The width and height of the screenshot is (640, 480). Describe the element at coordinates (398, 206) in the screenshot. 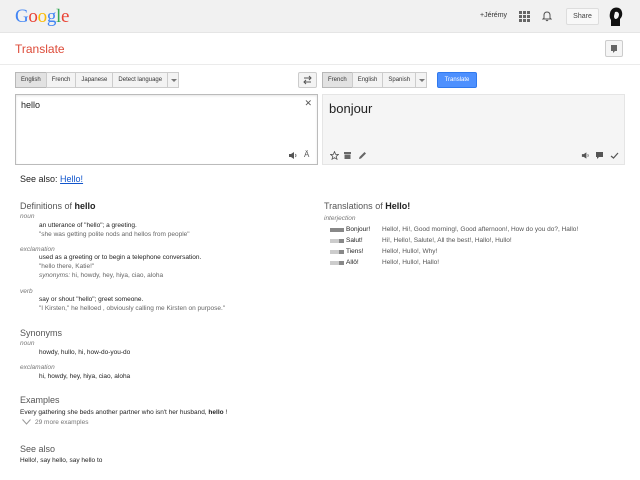

I see `translations-word: Hello!` at that location.